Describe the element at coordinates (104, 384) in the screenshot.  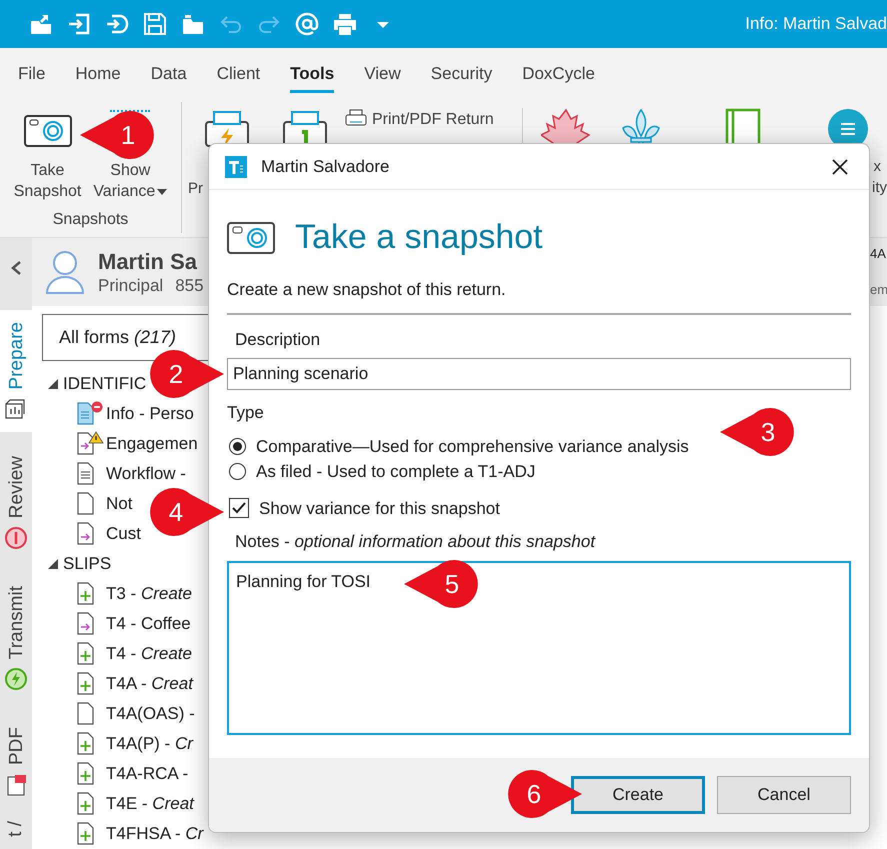
I see `group-heading: IDENTIFIC` at that location.